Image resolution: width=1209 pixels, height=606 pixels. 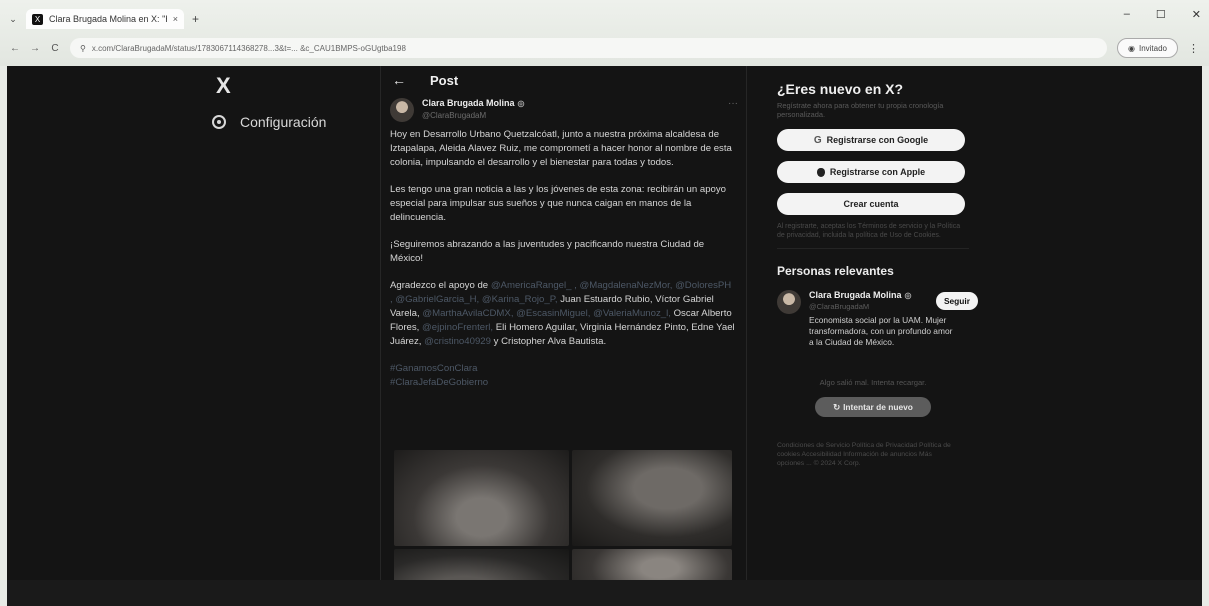 I want to click on thanks-text: y Cristopher Alva Bautista., so click(x=548, y=341).